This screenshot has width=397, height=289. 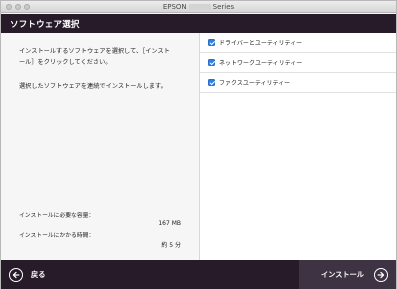 I want to click on instruction-line-2: ール］をクリックしてください。, so click(x=65, y=62).